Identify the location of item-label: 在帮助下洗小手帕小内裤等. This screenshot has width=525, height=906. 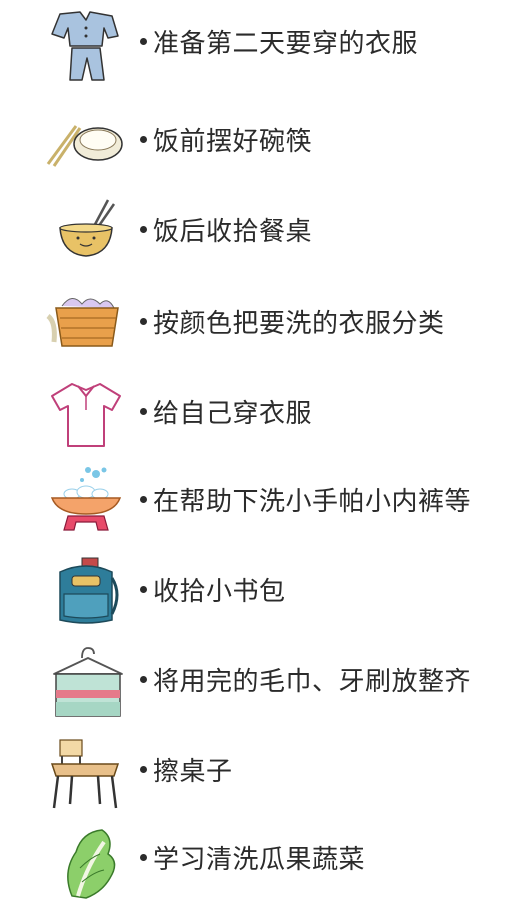
(305, 502).